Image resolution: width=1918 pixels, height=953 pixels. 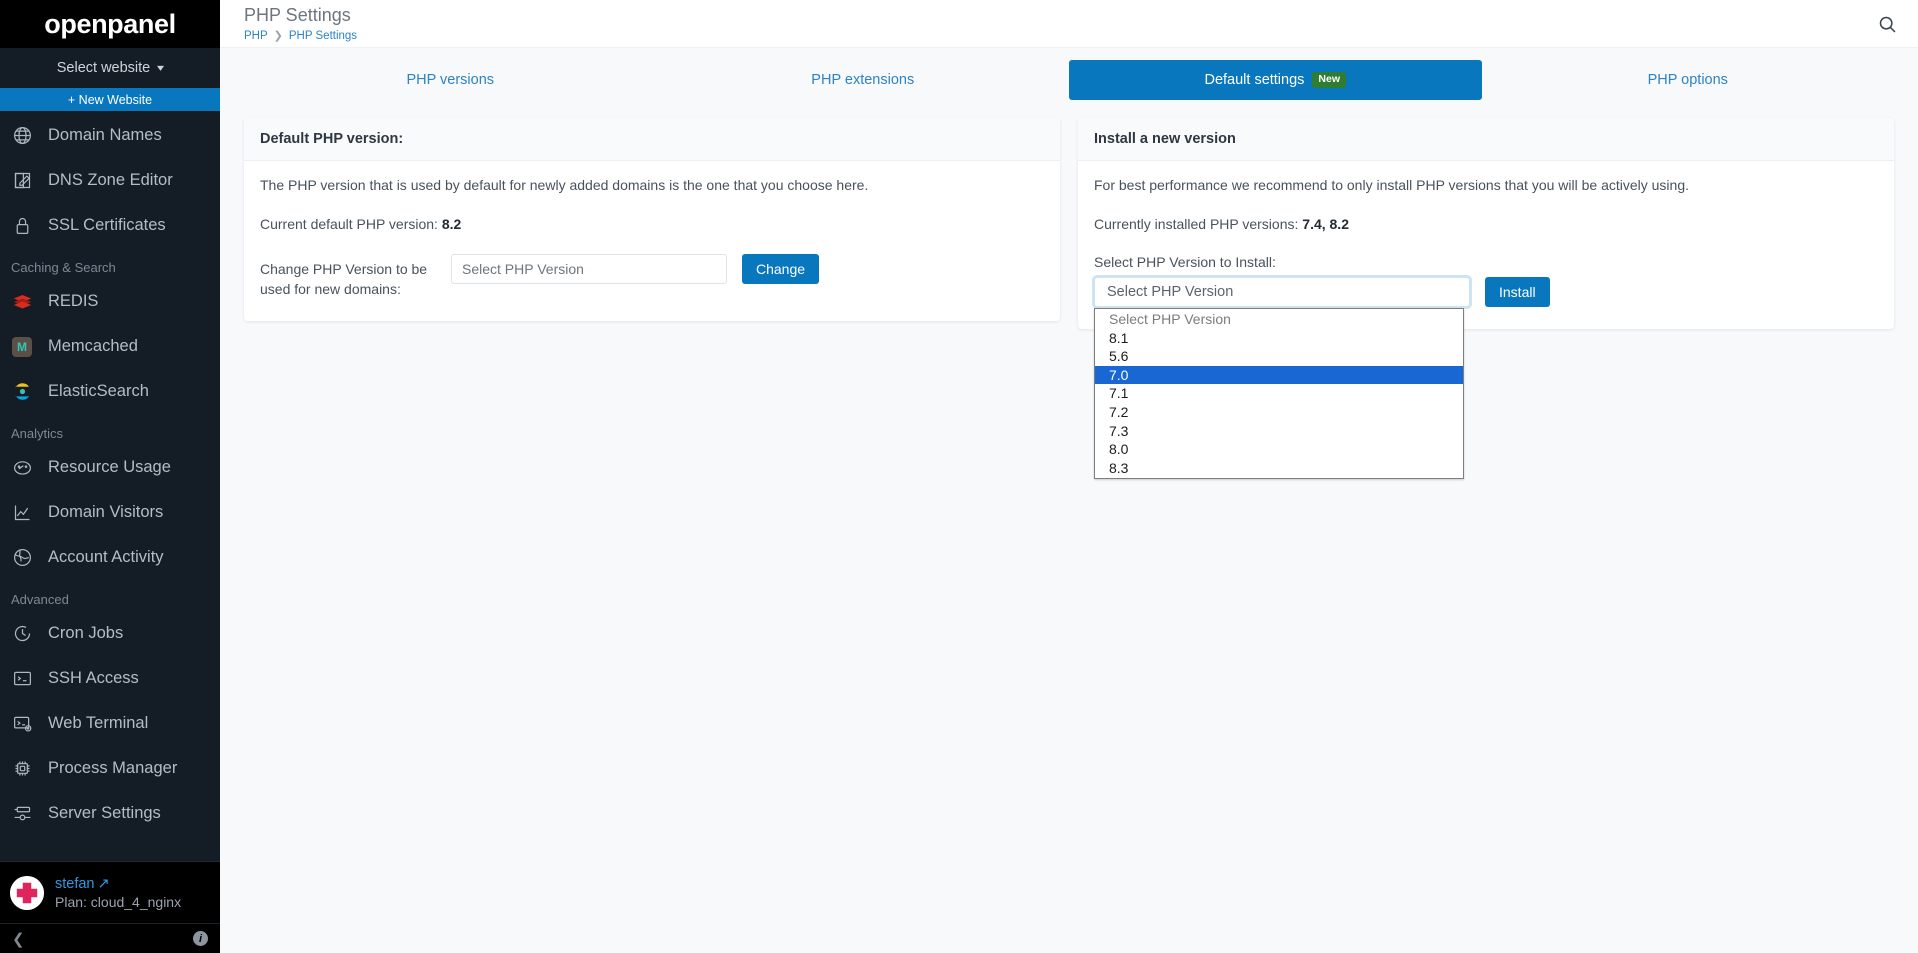 What do you see at coordinates (105, 135) in the screenshot?
I see `sidebar-item-label: Domain Names` at bounding box center [105, 135].